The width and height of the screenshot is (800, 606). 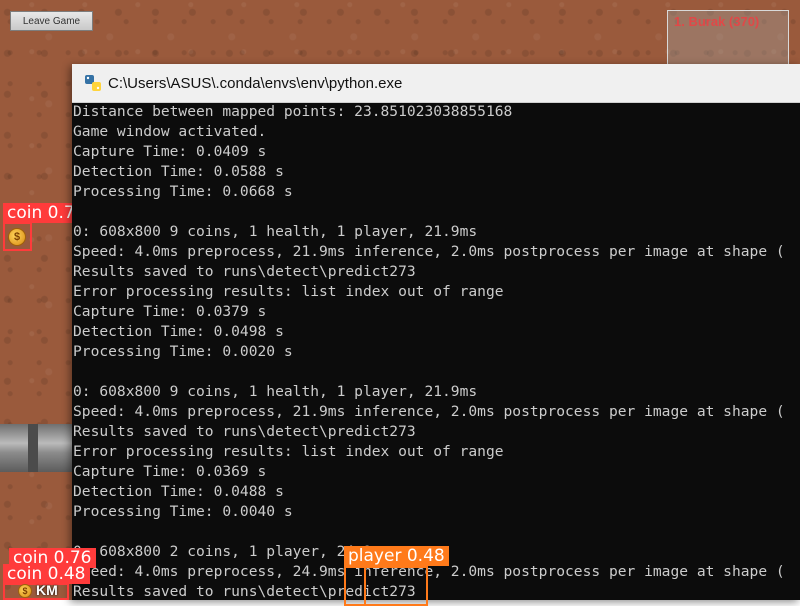 What do you see at coordinates (178, 331) in the screenshot?
I see `console-line: Detection Time: 0.0498 s` at bounding box center [178, 331].